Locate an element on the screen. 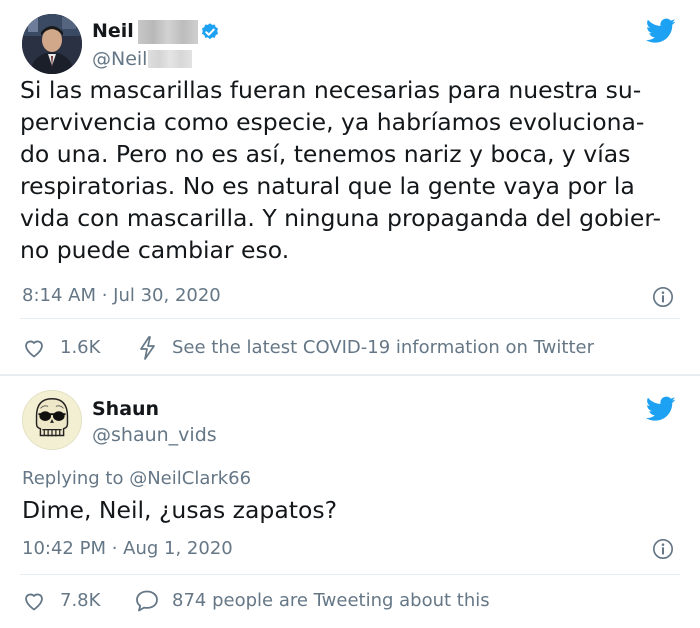 The width and height of the screenshot is (700, 628). replying-to-label: Replying to is located at coordinates (73, 478).